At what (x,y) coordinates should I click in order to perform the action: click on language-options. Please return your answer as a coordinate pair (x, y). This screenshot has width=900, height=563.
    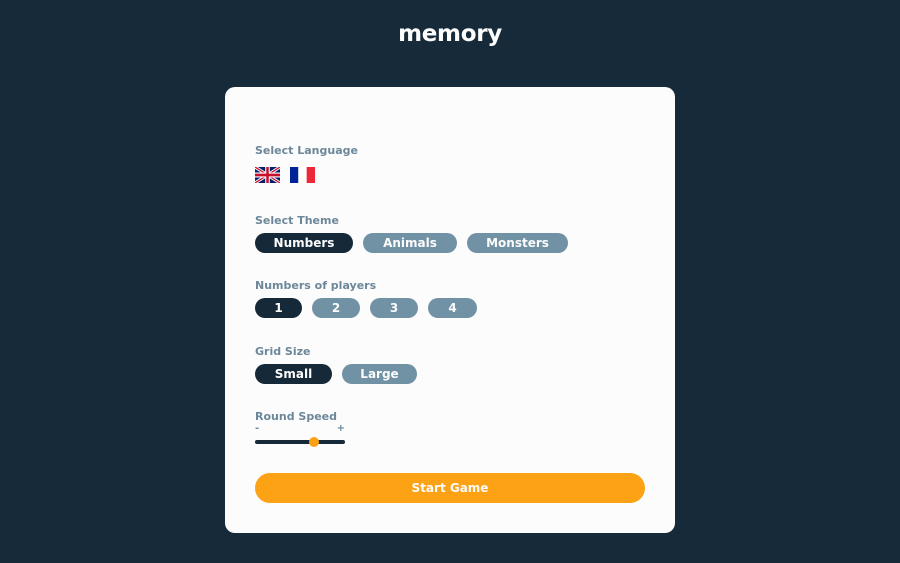
    Looking at the image, I should click on (285, 175).